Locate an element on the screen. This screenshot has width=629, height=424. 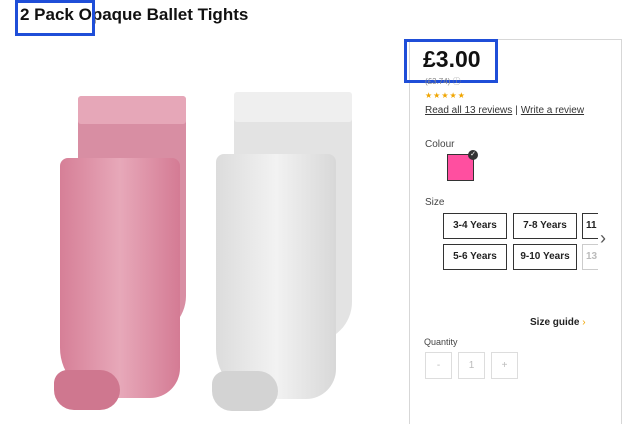
size-guide-label: Size guide is located at coordinates (555, 322).